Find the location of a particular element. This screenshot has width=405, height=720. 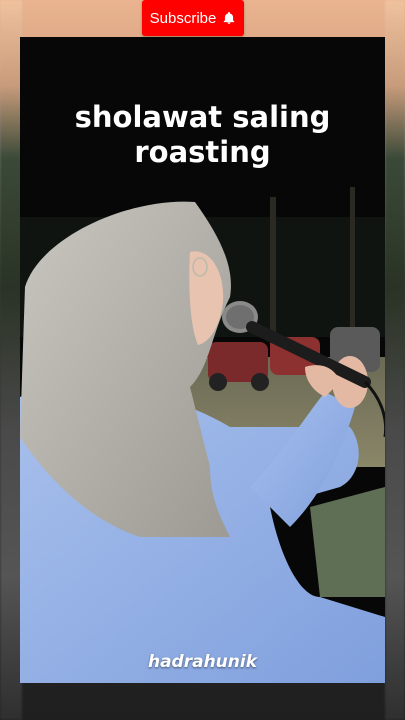

background-blur-right is located at coordinates (395, 360).